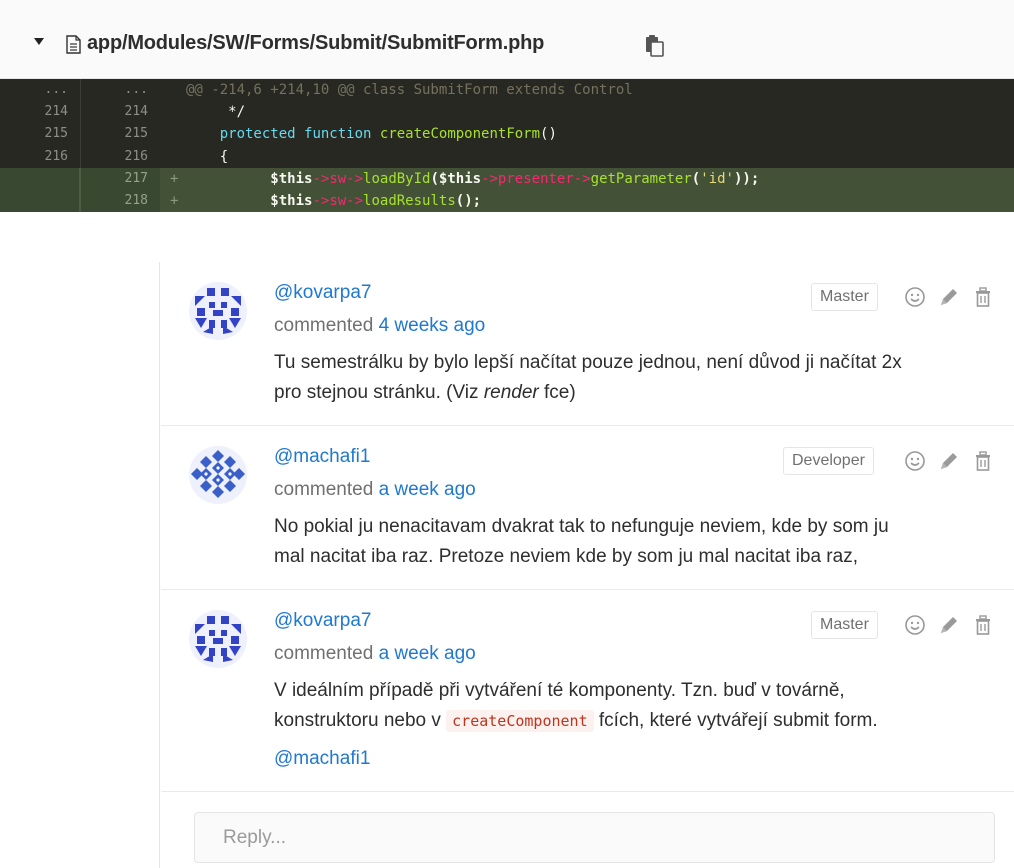  Describe the element at coordinates (120, 178) in the screenshot. I see `new-line-number: 217` at that location.